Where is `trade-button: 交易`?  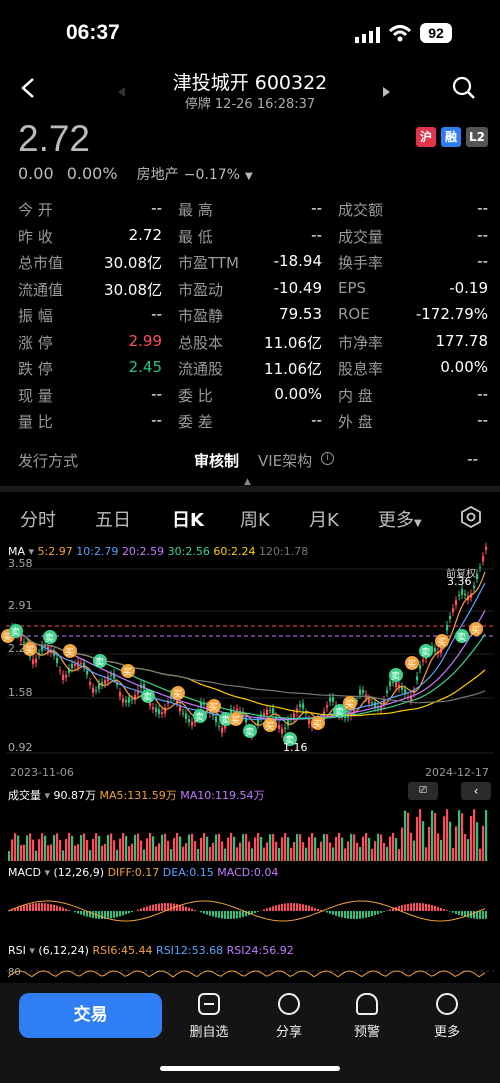 trade-button: 交易 is located at coordinates (90, 1015).